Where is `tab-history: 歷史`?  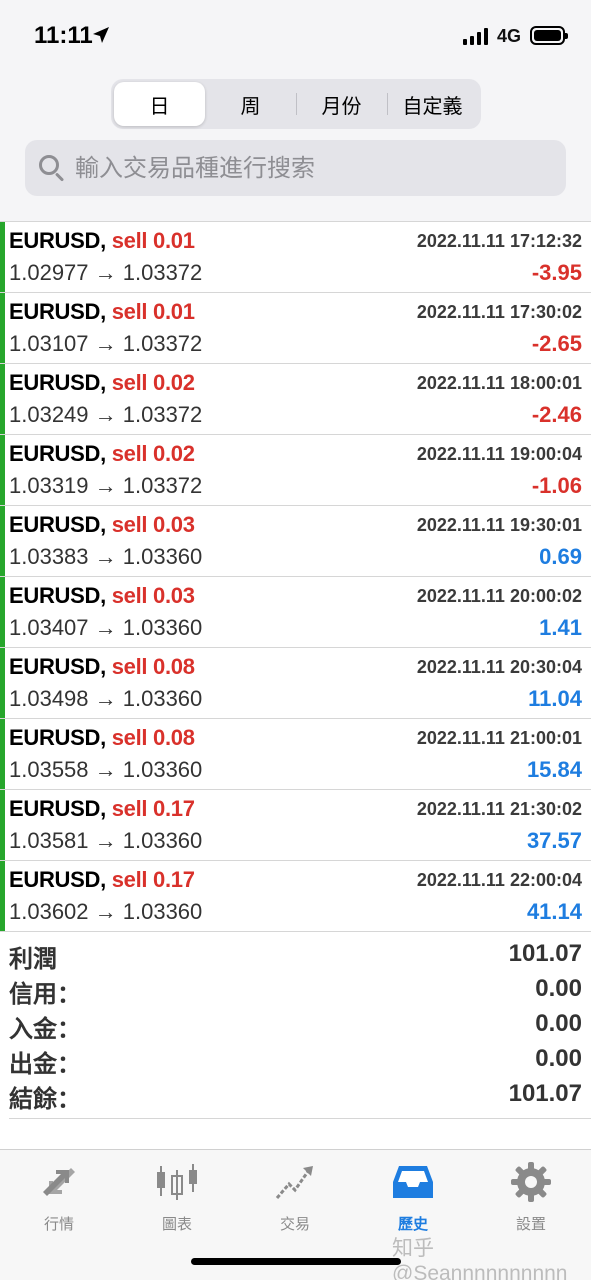 tab-history: 歷史 is located at coordinates (413, 1198).